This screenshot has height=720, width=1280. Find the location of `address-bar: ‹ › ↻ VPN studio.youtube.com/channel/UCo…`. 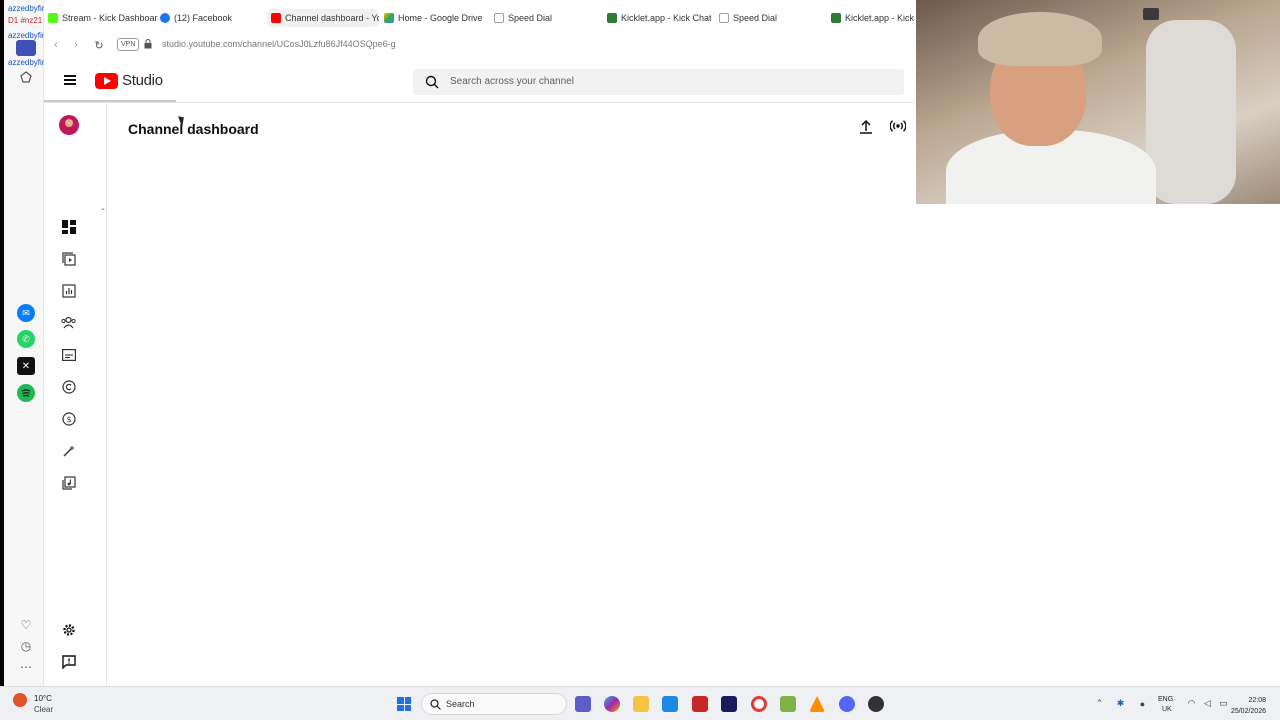

address-bar: ‹ › ↻ VPN studio.youtube.com/channel/UCo… is located at coordinates (480, 45).